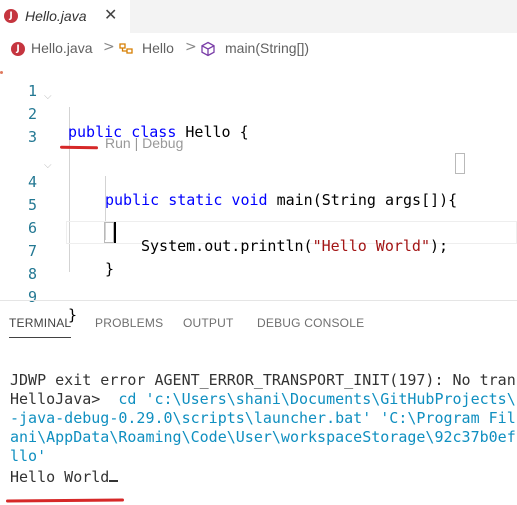 The image size is (517, 505). Describe the element at coordinates (144, 143) in the screenshot. I see `codelens-run-debug: Run | Debug` at that location.